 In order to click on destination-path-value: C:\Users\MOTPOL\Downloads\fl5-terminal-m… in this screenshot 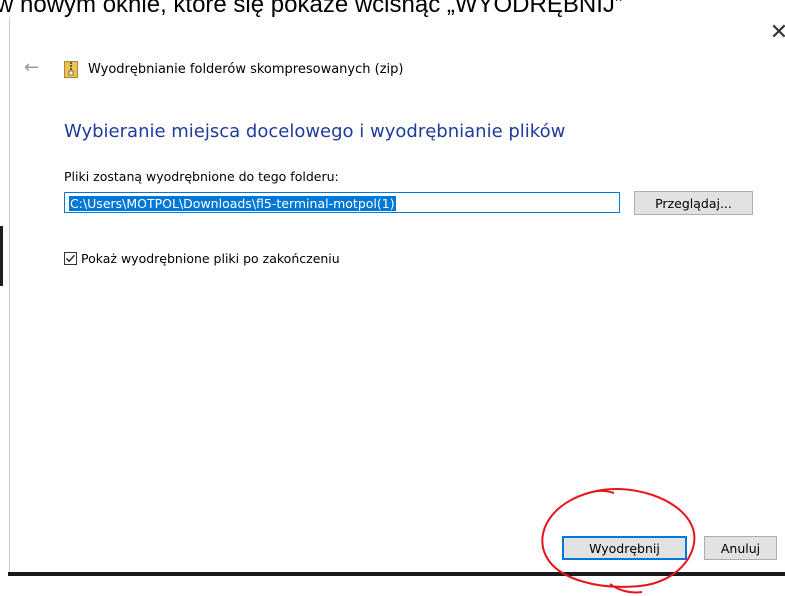, I will do `click(232, 203)`.